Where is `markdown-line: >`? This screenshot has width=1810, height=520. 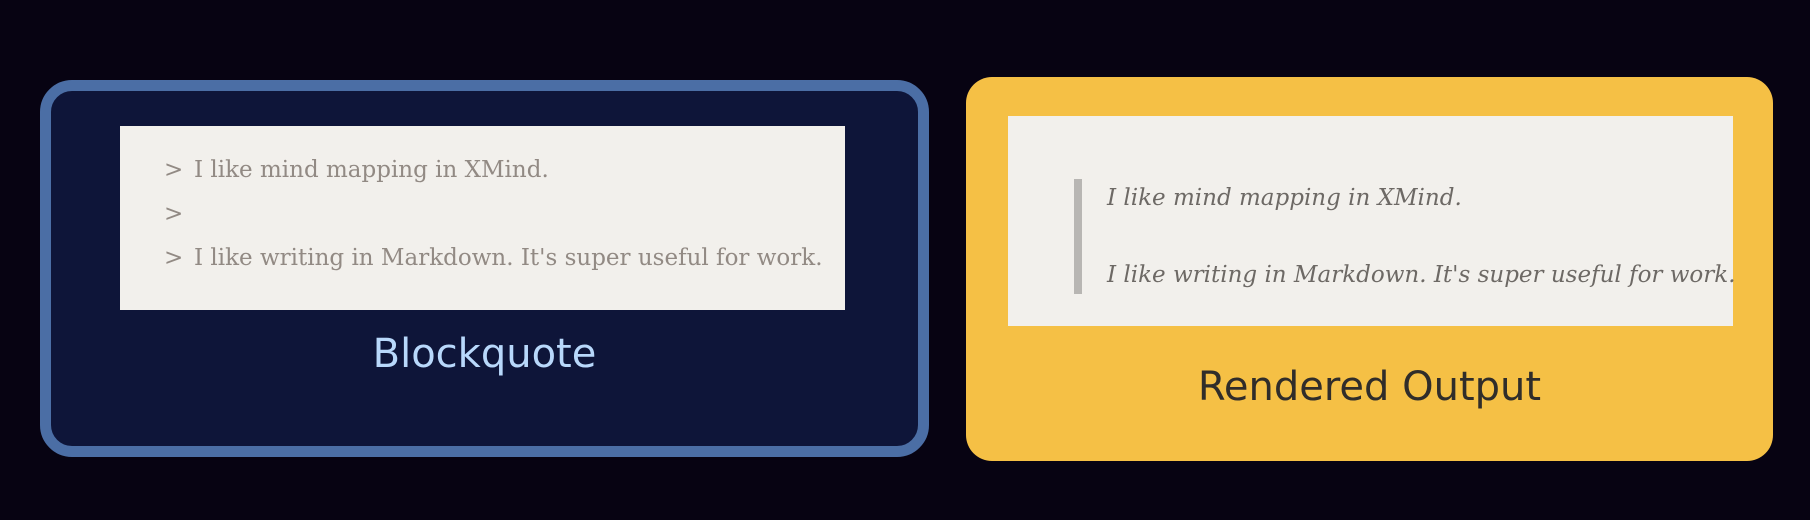 markdown-line: > is located at coordinates (482, 214).